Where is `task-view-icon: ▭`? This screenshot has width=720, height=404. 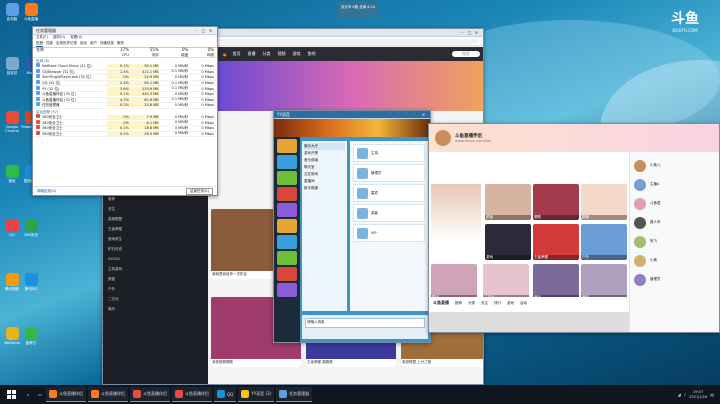 task-view-icon: ▭ is located at coordinates (40, 394).